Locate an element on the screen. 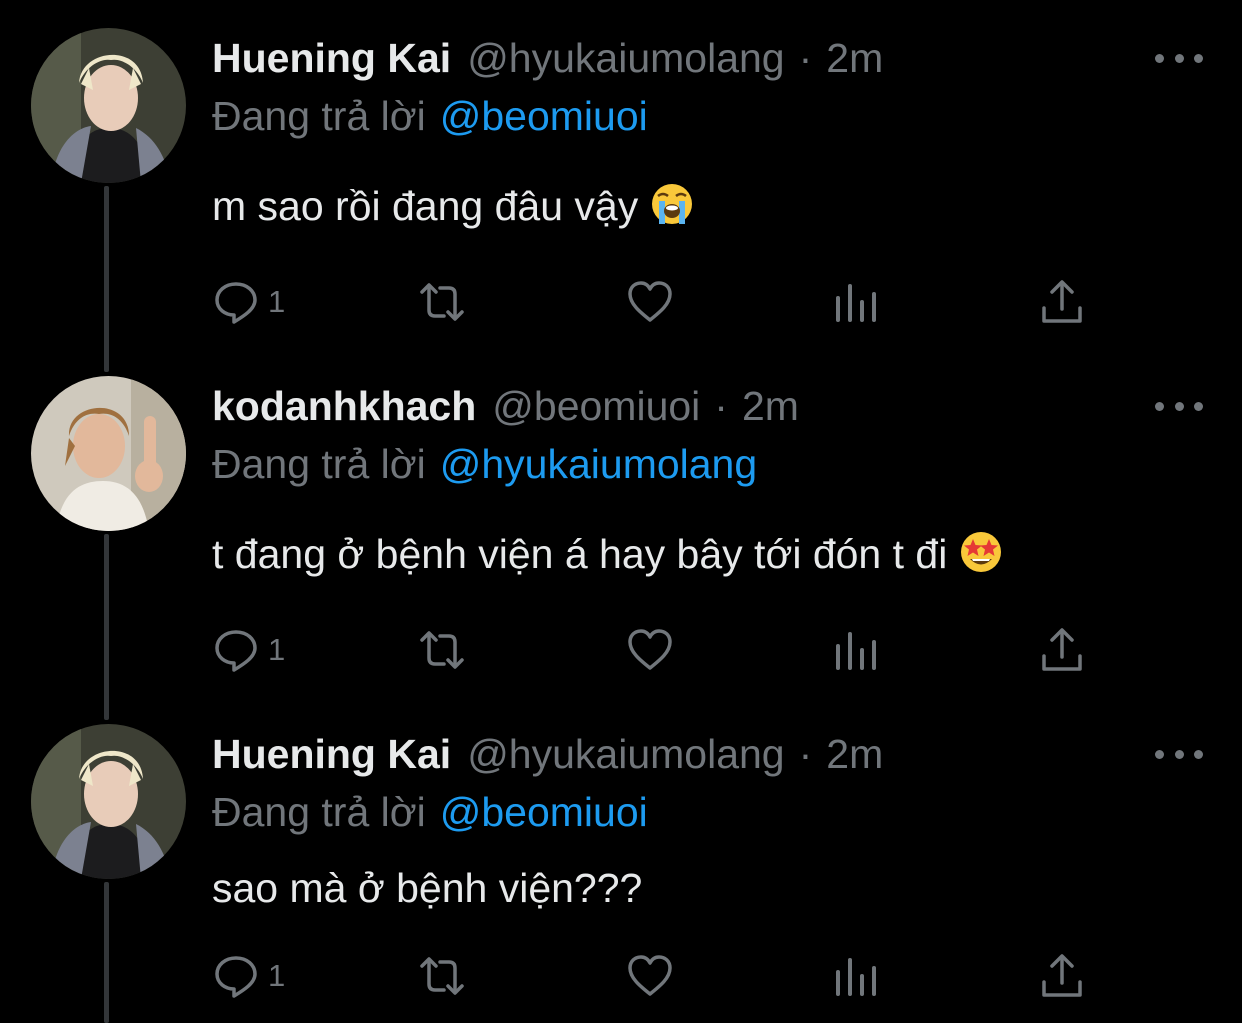  replying-to: Đang trả lời @hyukaiumolang is located at coordinates (484, 464).